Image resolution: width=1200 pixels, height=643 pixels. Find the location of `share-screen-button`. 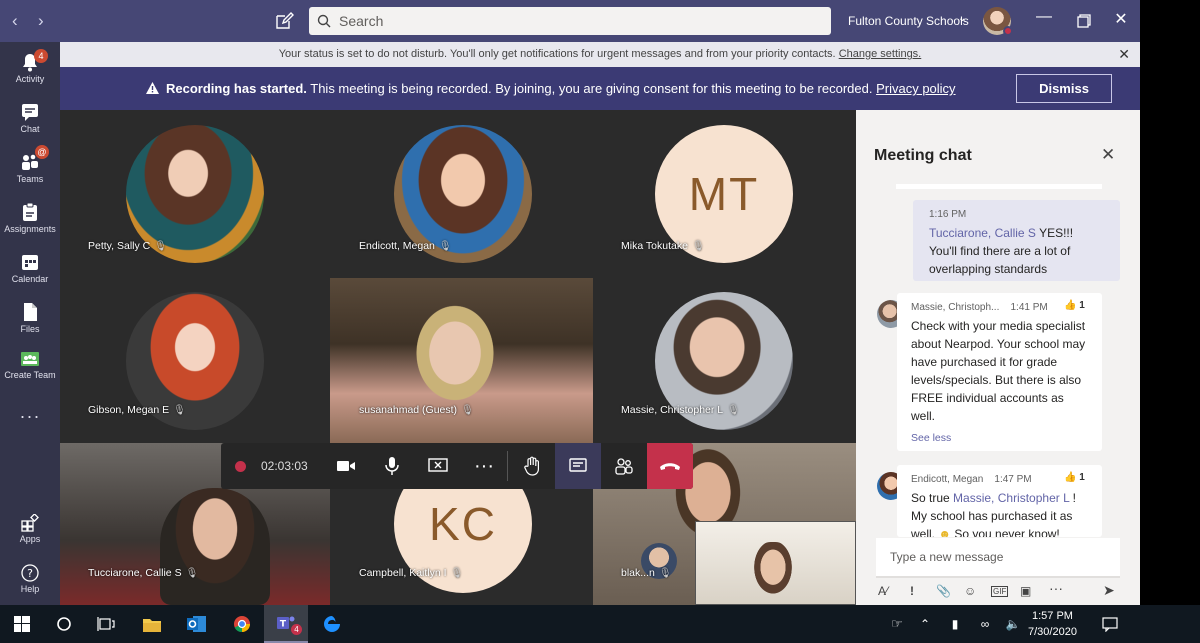

share-screen-button is located at coordinates (438, 466).